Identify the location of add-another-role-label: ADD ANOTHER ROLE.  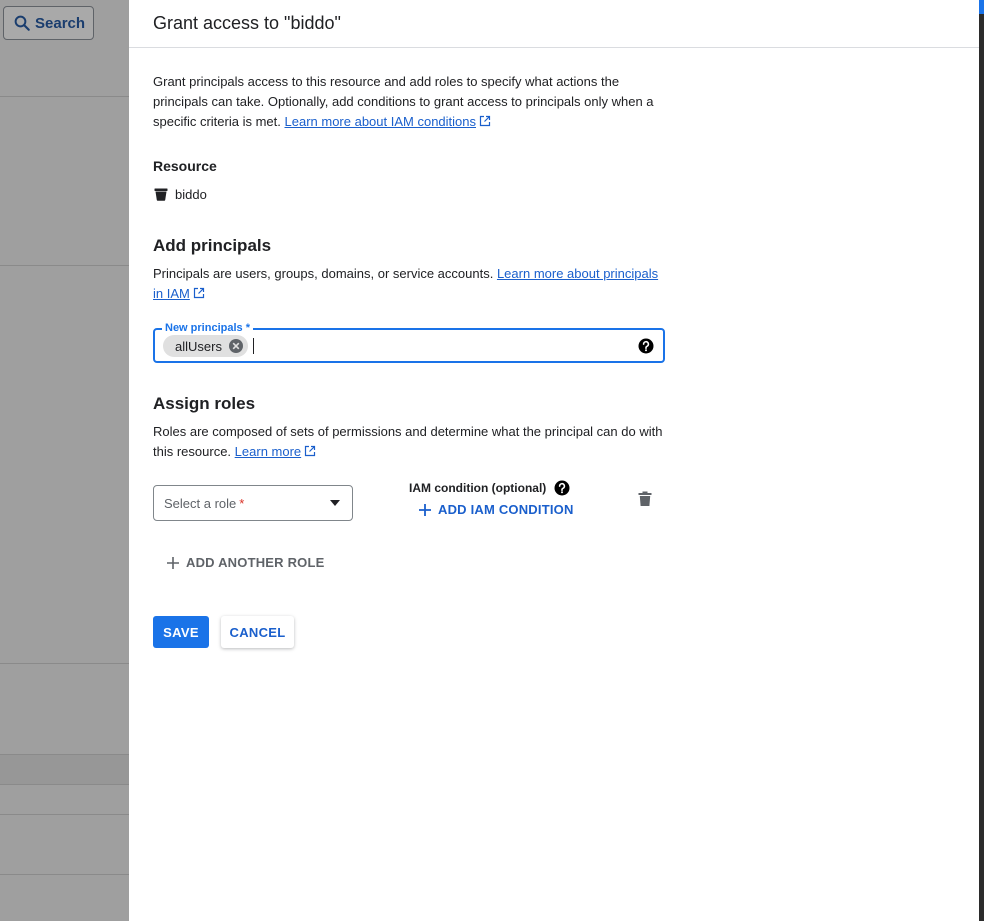
(255, 562).